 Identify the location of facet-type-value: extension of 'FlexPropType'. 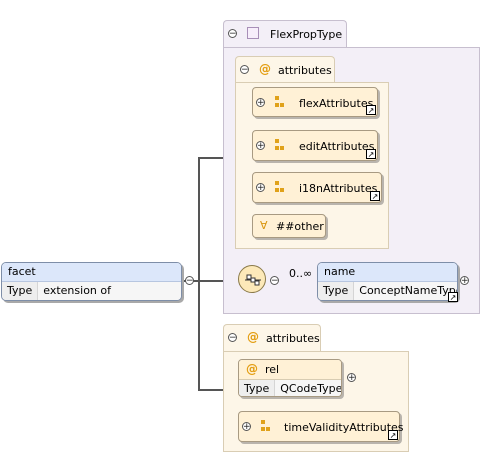
(109, 291).